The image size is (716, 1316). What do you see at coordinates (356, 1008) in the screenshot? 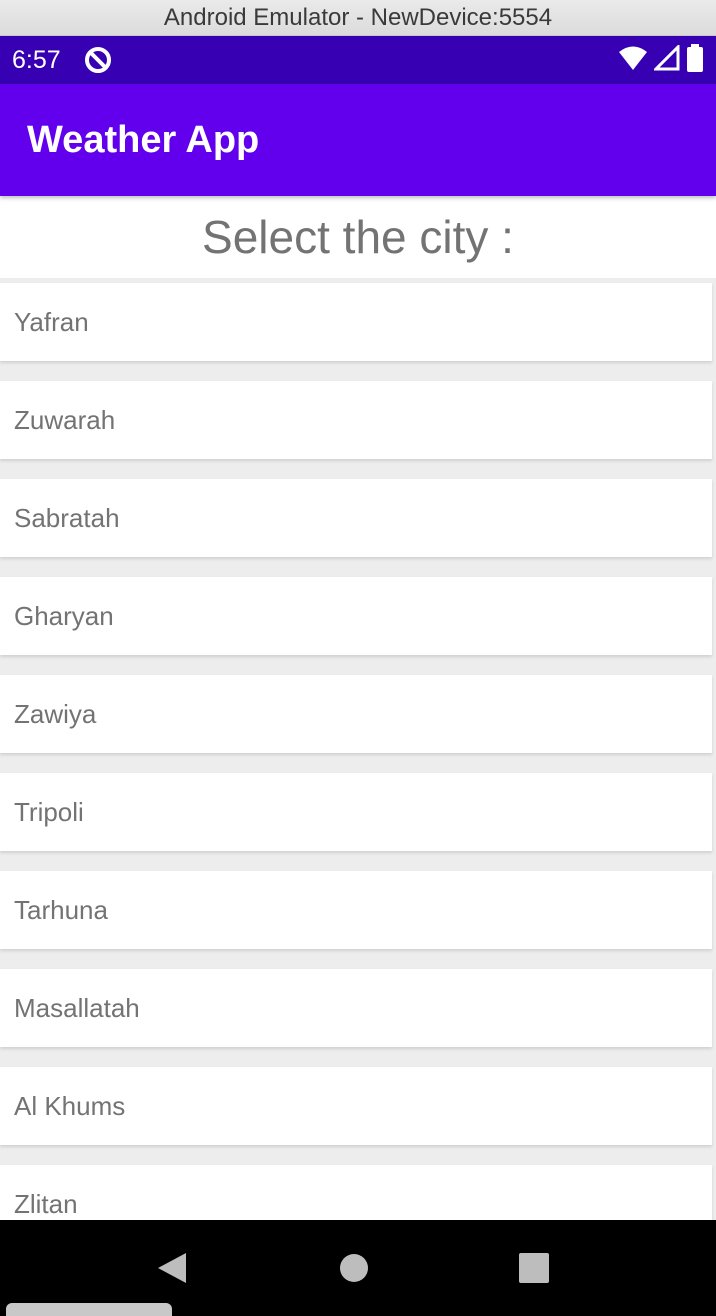
I see `city-item-masallatah: Masallatah` at bounding box center [356, 1008].